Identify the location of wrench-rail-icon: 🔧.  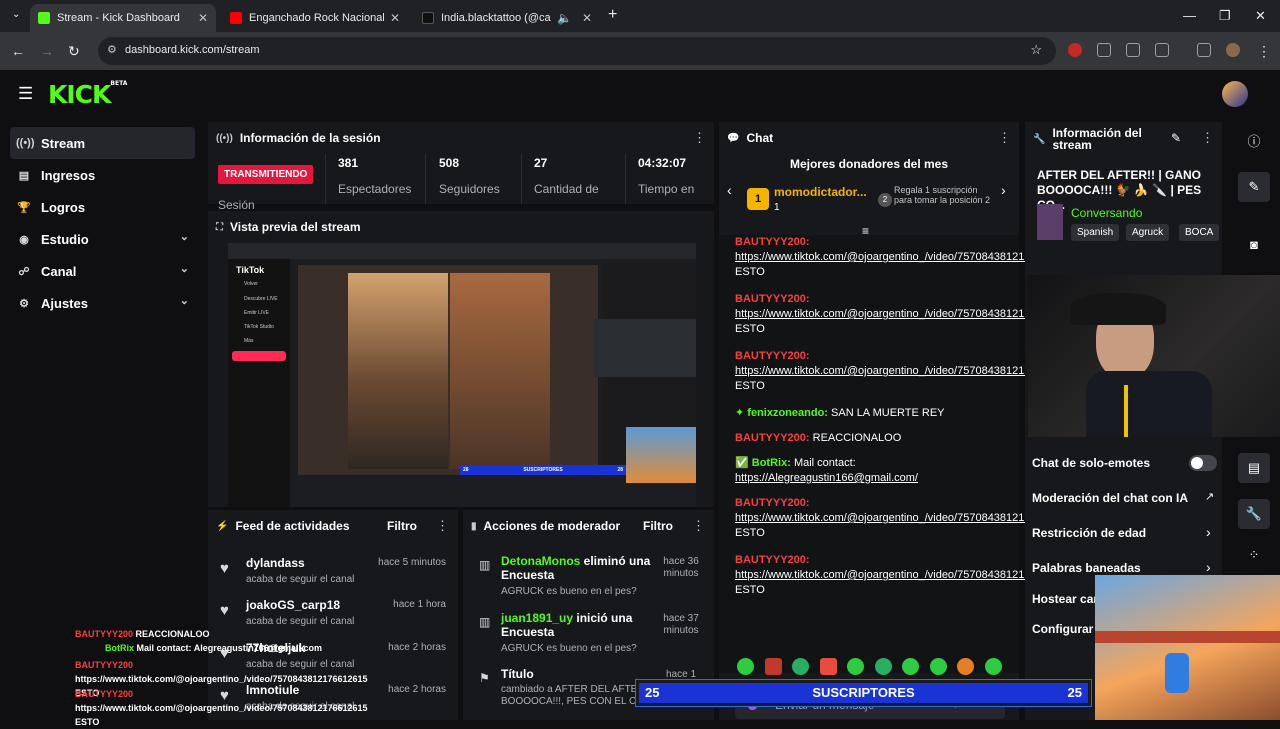
(1254, 514).